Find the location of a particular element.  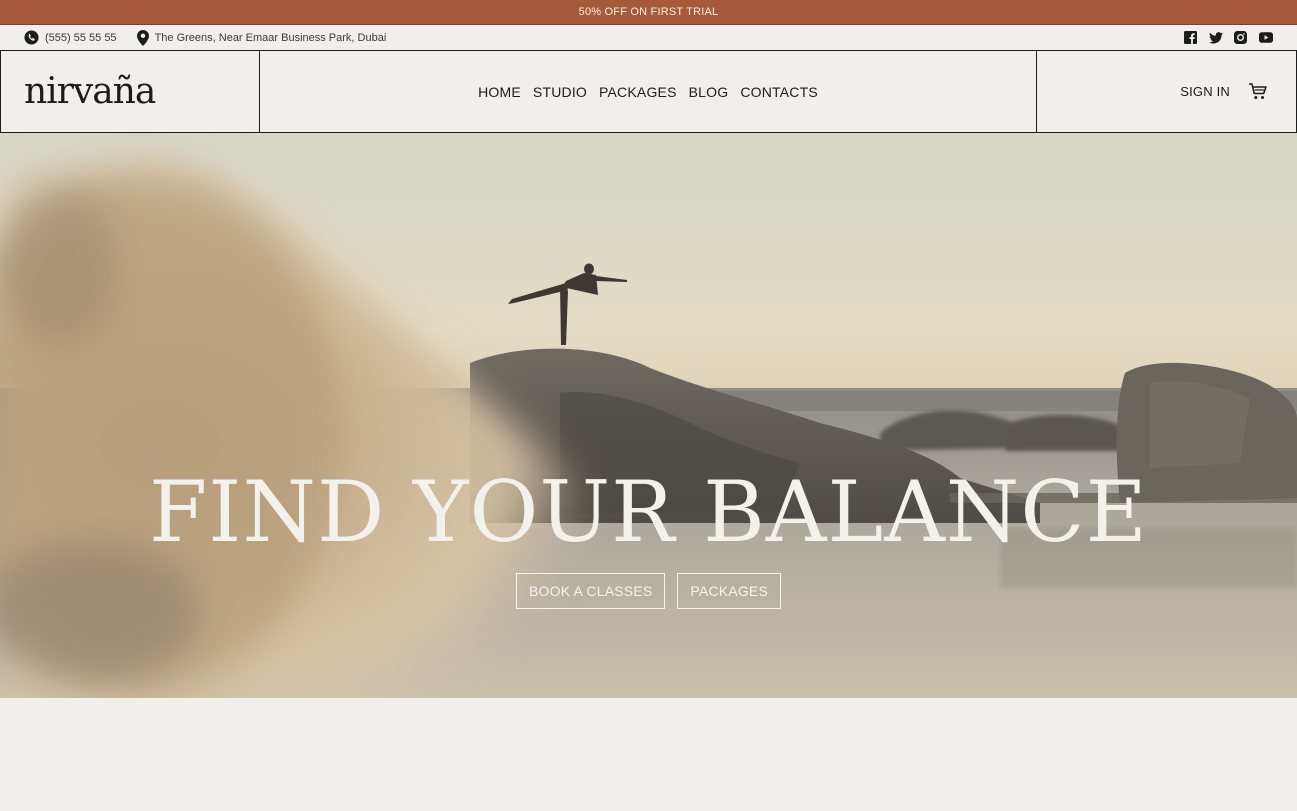

logo: nirvaña is located at coordinates (90, 91).